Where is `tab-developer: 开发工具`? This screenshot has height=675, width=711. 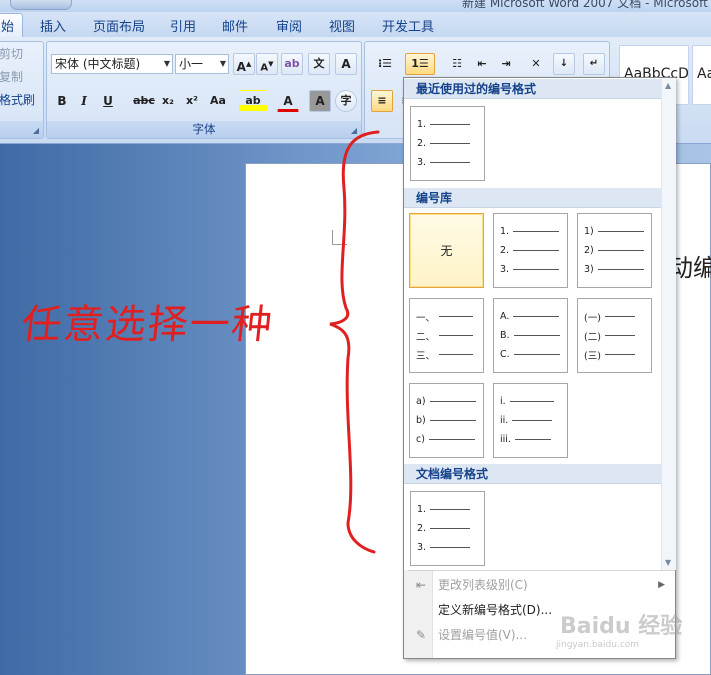 tab-developer: 开发工具 is located at coordinates (408, 25).